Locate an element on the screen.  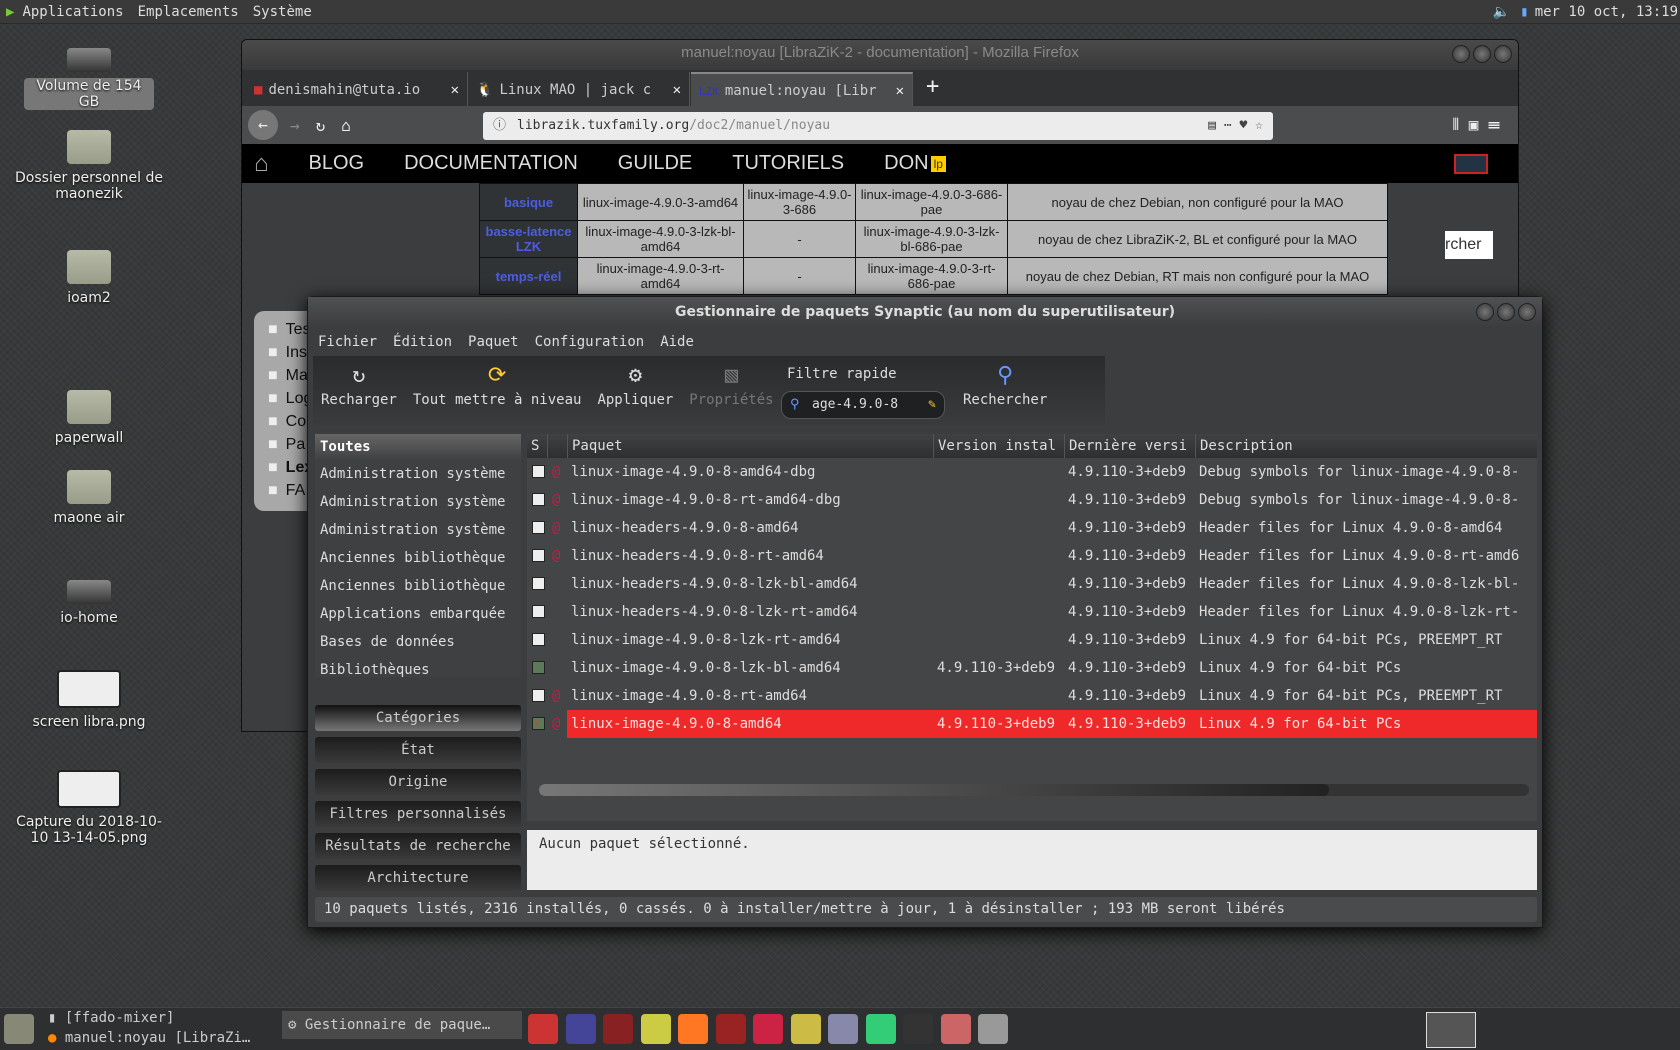
clock: mer 10 oct, 13:19 is located at coordinates (1606, 12).